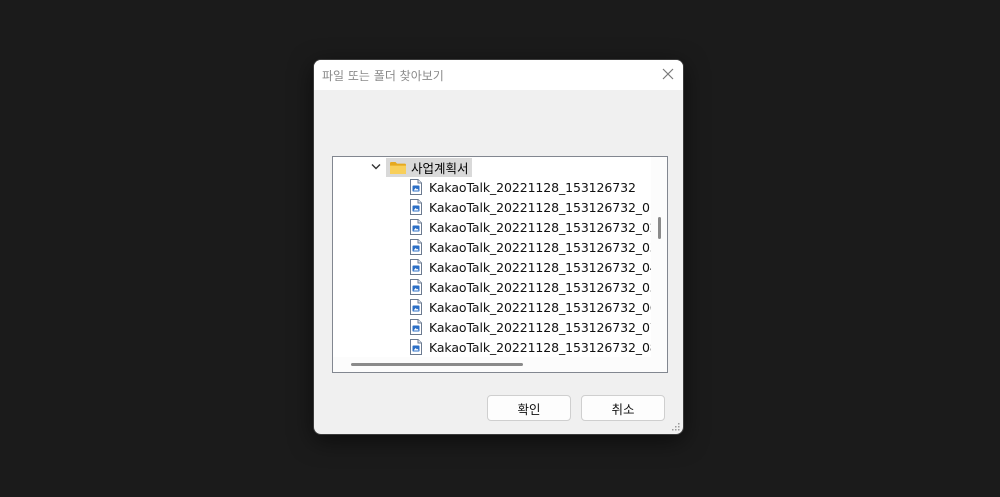 The height and width of the screenshot is (497, 1000). What do you see at coordinates (659, 364) in the screenshot?
I see `scroll-corner` at bounding box center [659, 364].